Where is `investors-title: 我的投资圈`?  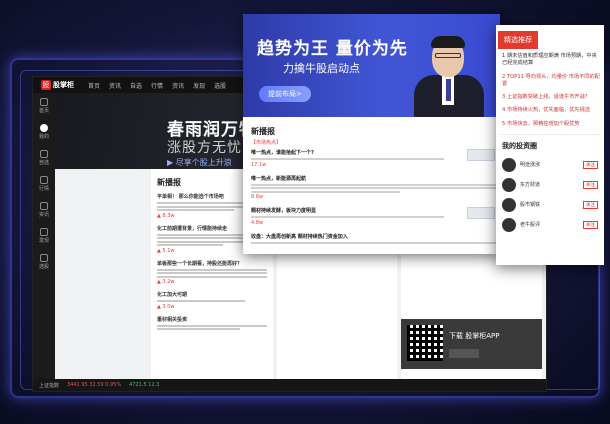 investors-title: 我的投资圈 is located at coordinates (519, 145).